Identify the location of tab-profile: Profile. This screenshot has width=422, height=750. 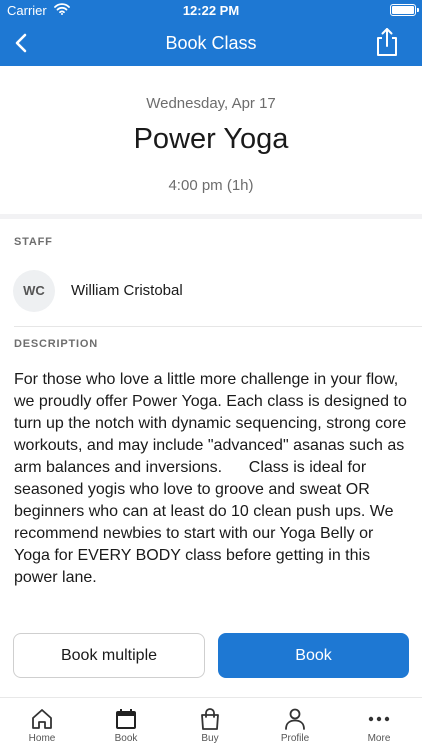
(295, 727).